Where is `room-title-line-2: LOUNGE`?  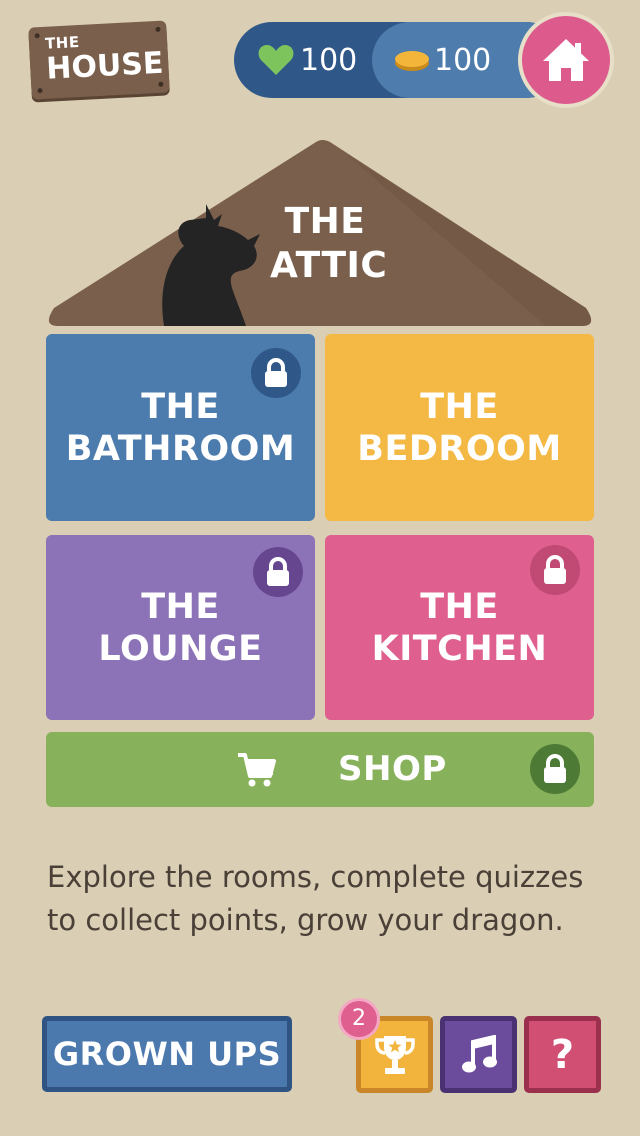
room-title-line-2: LOUNGE is located at coordinates (180, 648).